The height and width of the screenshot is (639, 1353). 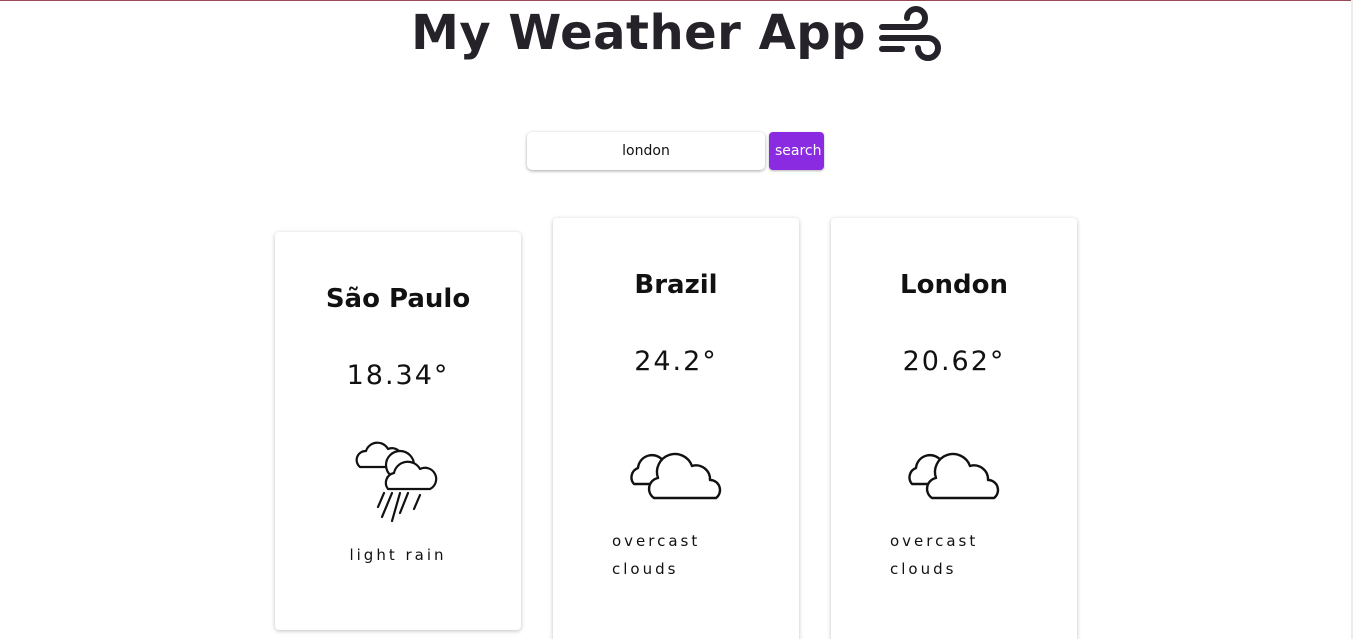 What do you see at coordinates (398, 375) in the screenshot?
I see `temperature: 18.34°` at bounding box center [398, 375].